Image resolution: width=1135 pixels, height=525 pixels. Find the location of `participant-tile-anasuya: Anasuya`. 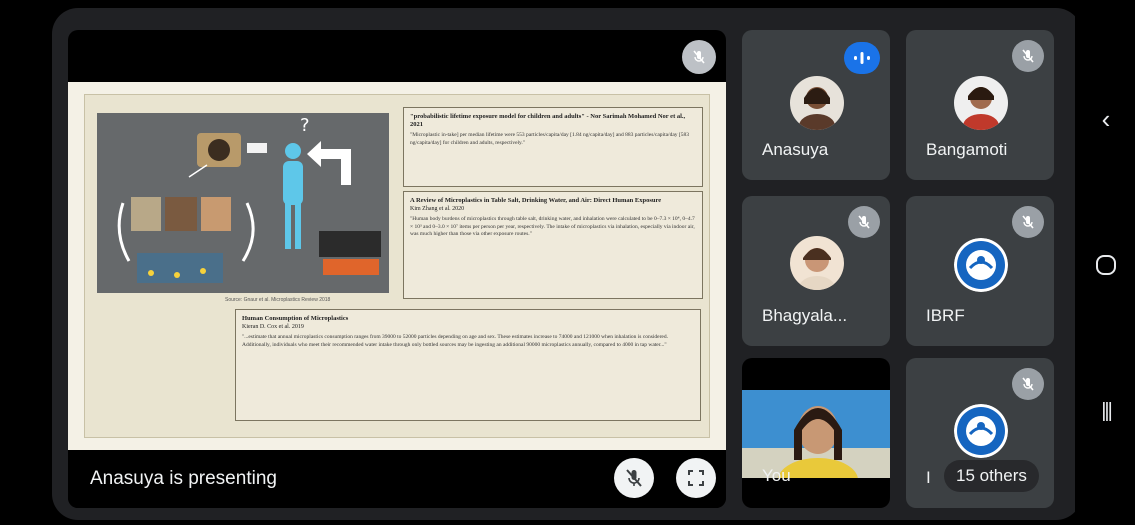

participant-tile-anasuya: Anasuya is located at coordinates (816, 105).